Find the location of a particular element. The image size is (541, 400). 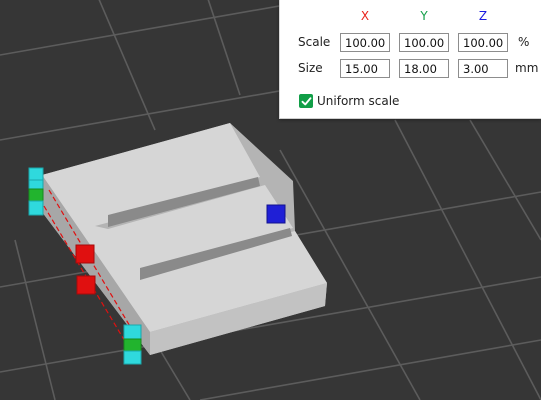

red-handle-lower is located at coordinates (86, 285).